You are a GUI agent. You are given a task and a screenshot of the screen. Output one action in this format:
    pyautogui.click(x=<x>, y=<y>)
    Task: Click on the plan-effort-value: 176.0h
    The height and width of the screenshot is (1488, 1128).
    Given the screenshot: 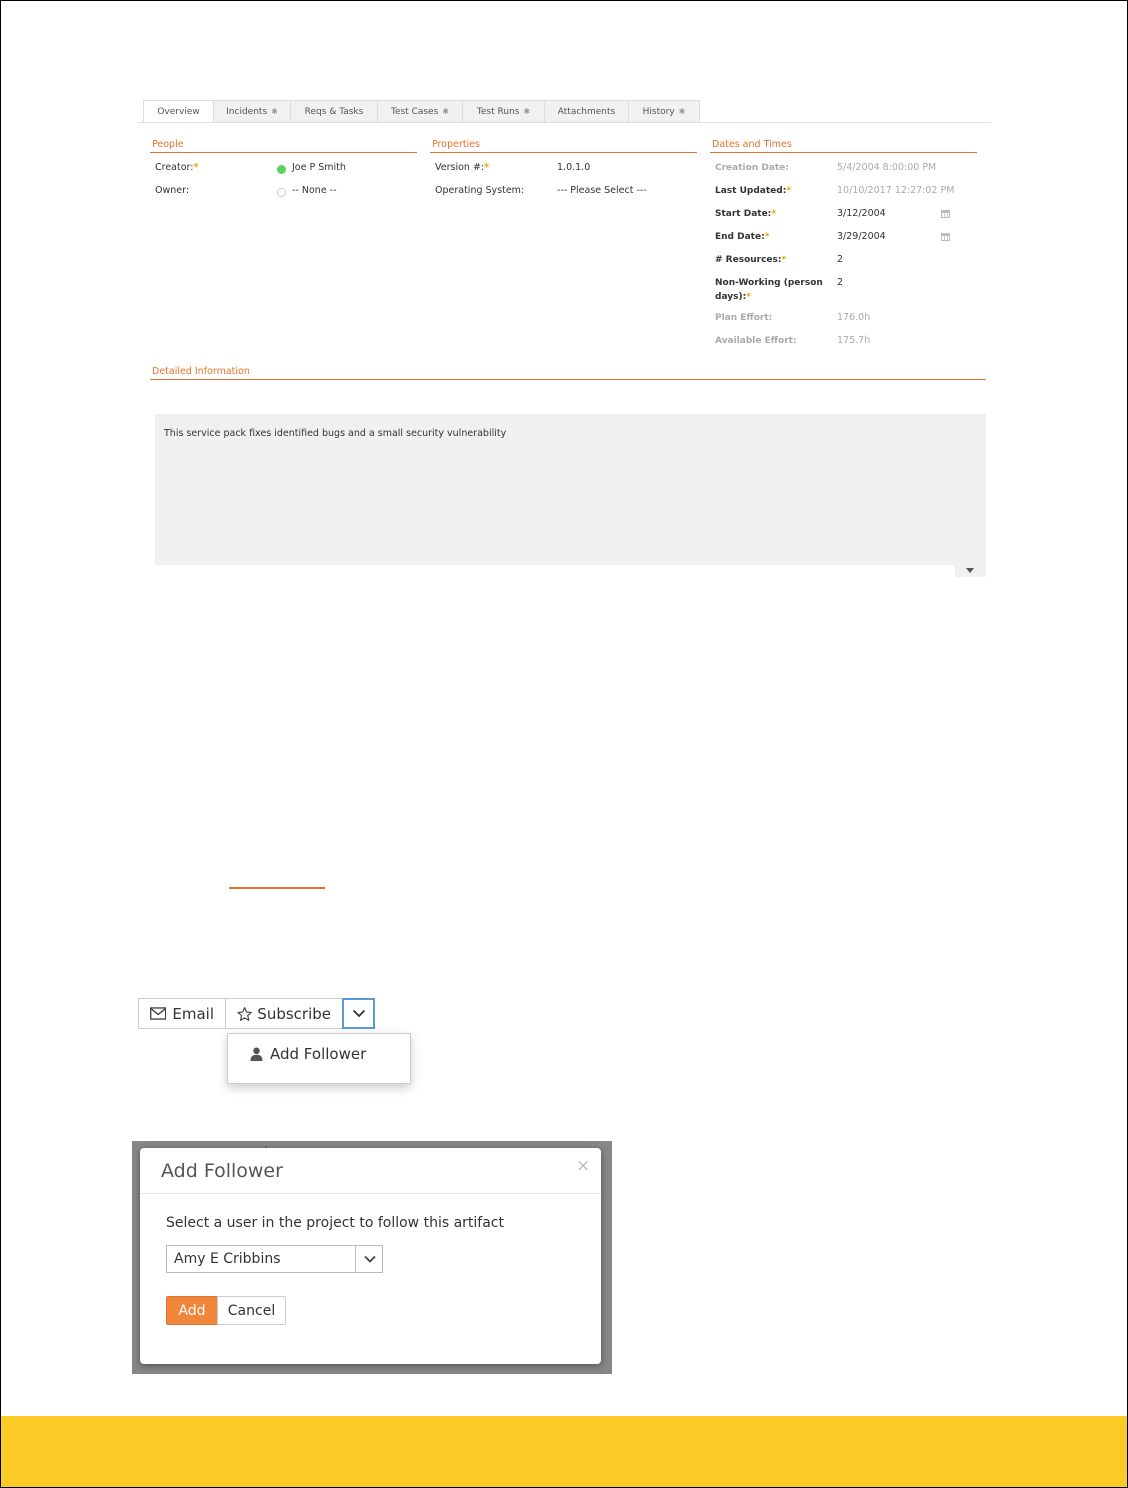 What is the action you would take?
    pyautogui.click(x=854, y=317)
    